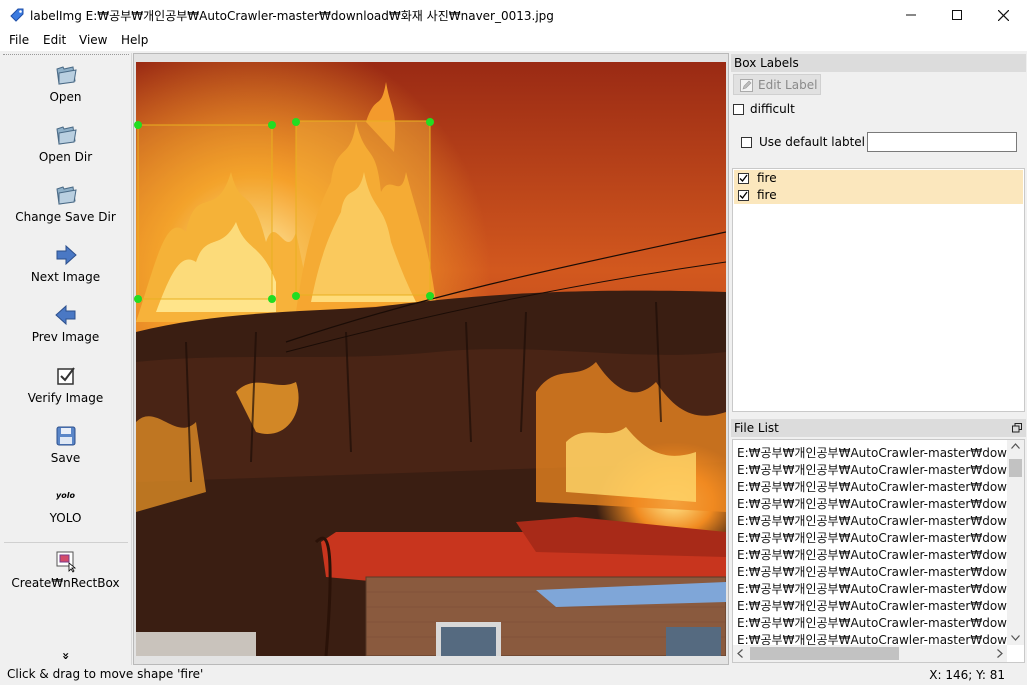  I want to click on edit-label-button: Edit Label, so click(777, 84).